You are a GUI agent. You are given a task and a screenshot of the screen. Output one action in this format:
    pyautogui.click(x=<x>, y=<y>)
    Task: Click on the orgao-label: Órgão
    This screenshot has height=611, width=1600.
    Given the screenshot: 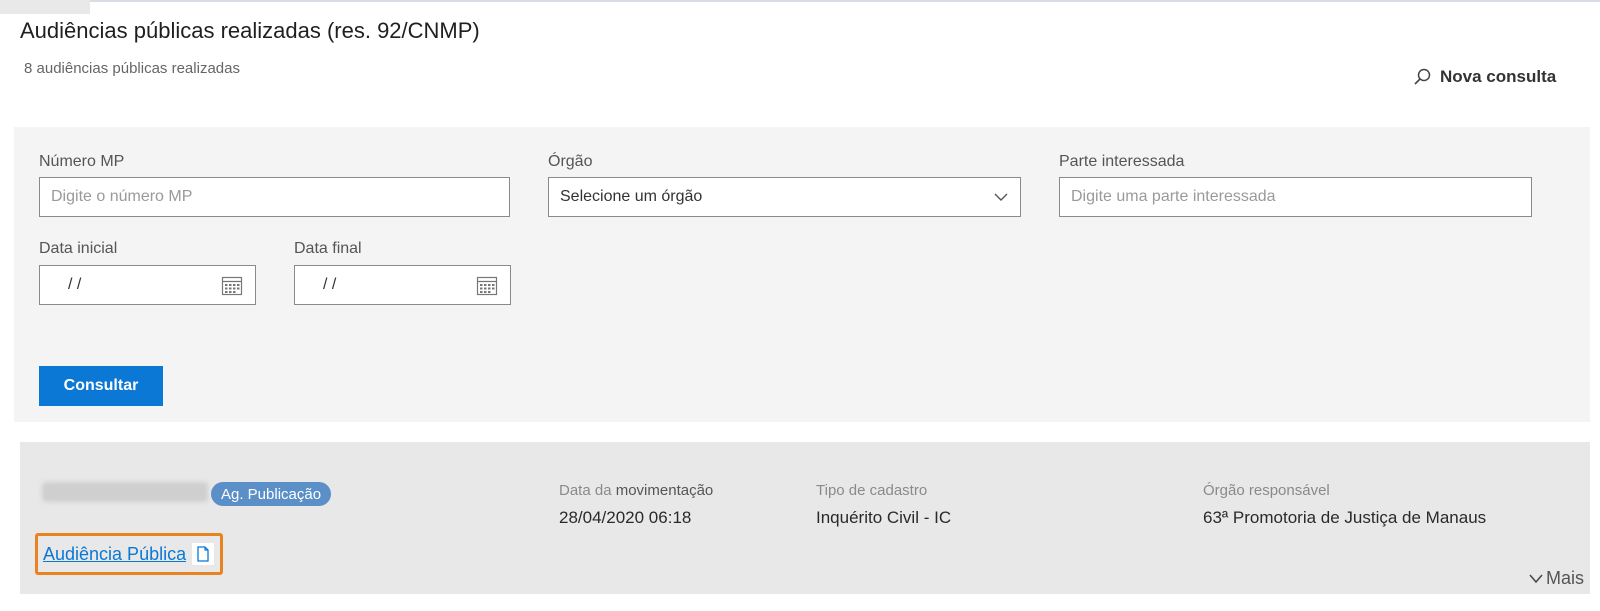 What is the action you would take?
    pyautogui.click(x=570, y=161)
    